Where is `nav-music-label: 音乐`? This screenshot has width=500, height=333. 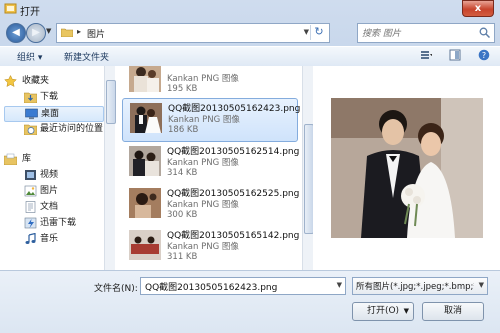
nav-music-label: 音乐 is located at coordinates (49, 239).